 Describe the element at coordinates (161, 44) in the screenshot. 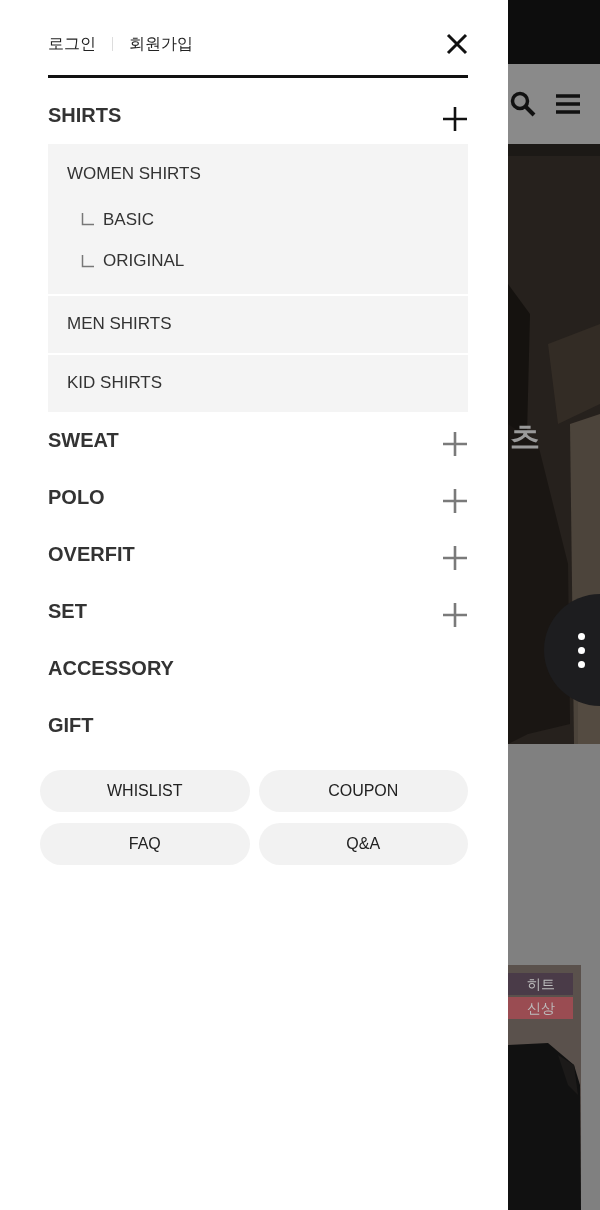

I see `auth-link: 회원가입` at that location.